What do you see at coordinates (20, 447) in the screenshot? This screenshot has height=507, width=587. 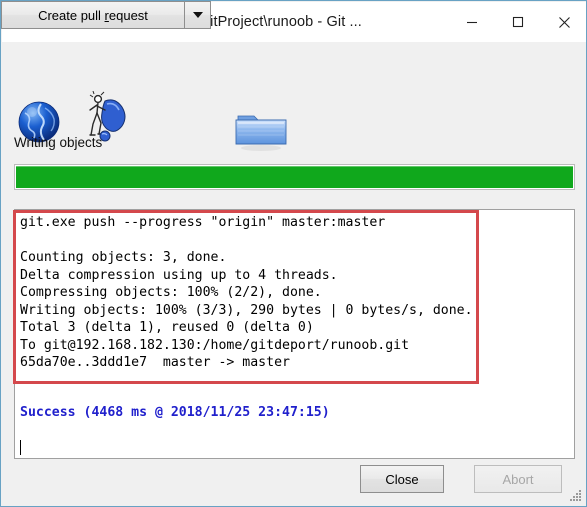 I see `text-caret` at bounding box center [20, 447].